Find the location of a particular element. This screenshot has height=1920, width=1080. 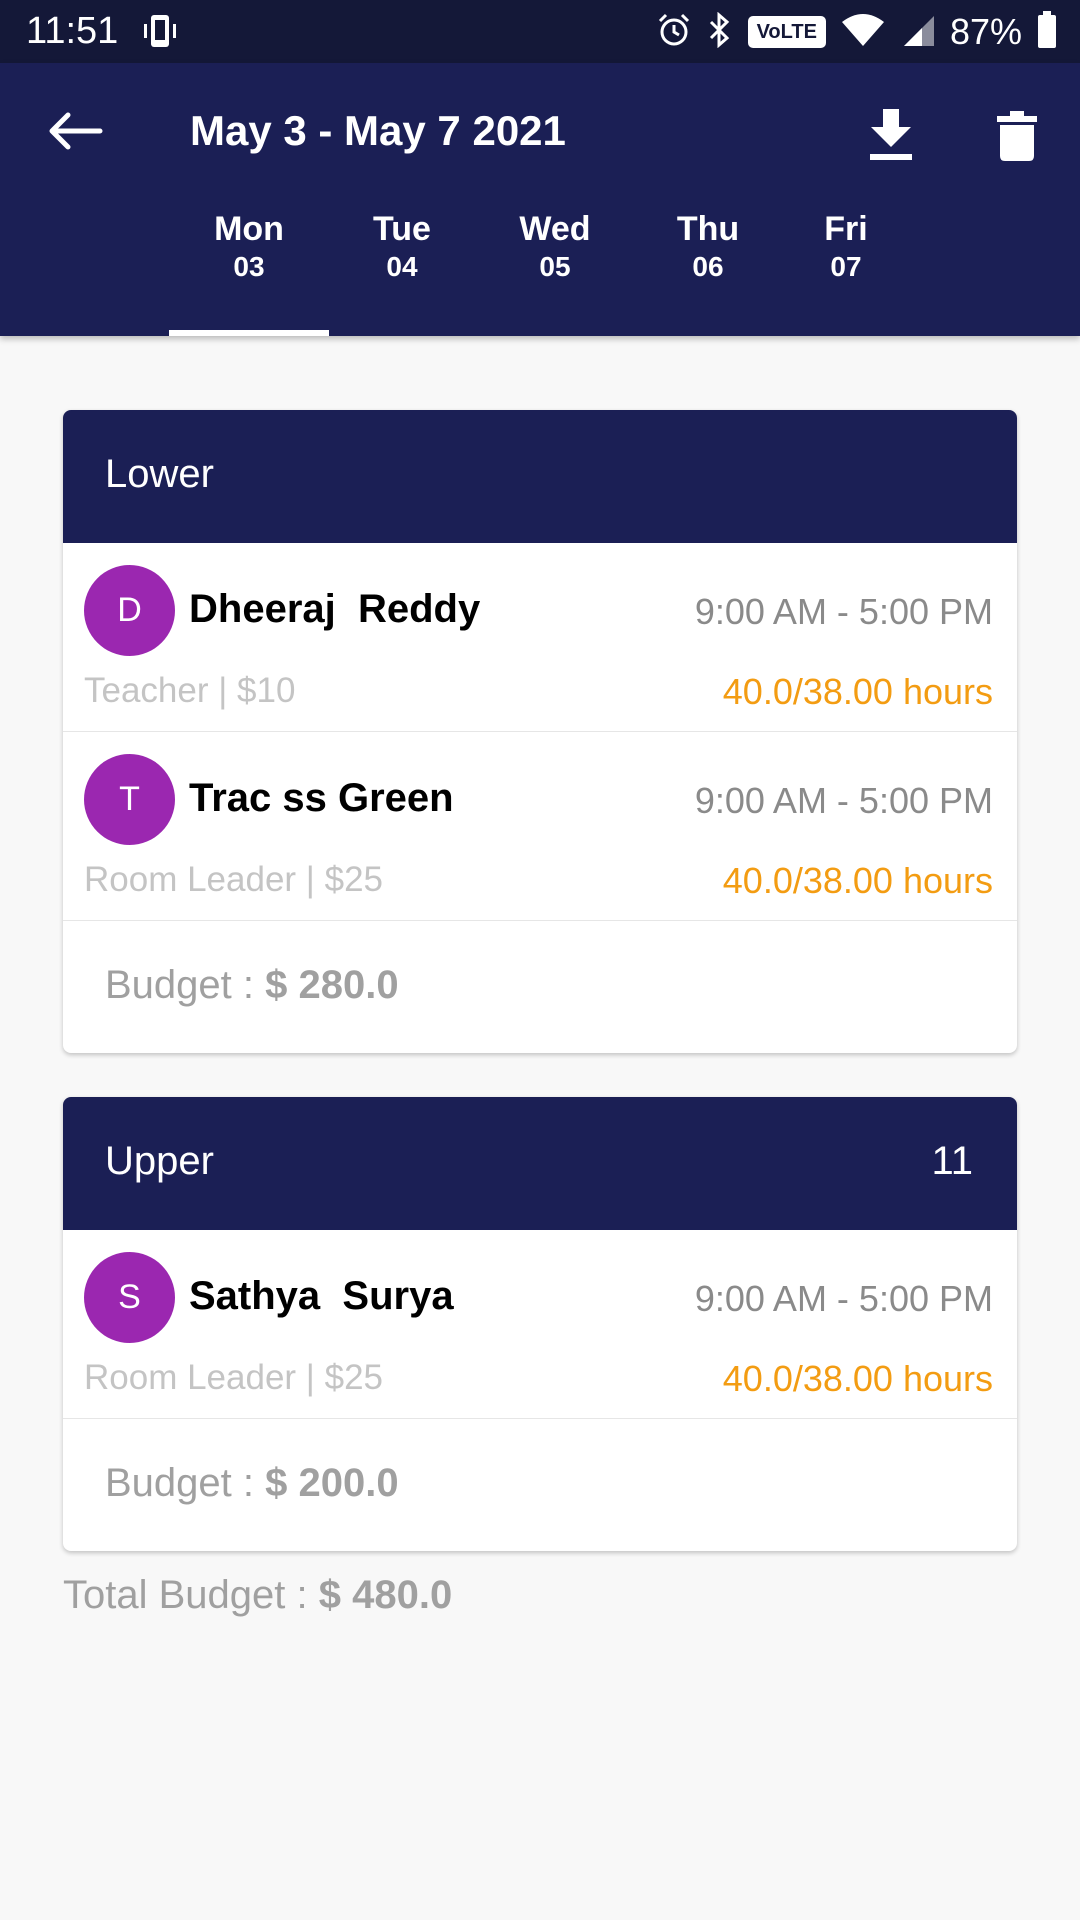

room-header: Upper 11 is located at coordinates (540, 1163).